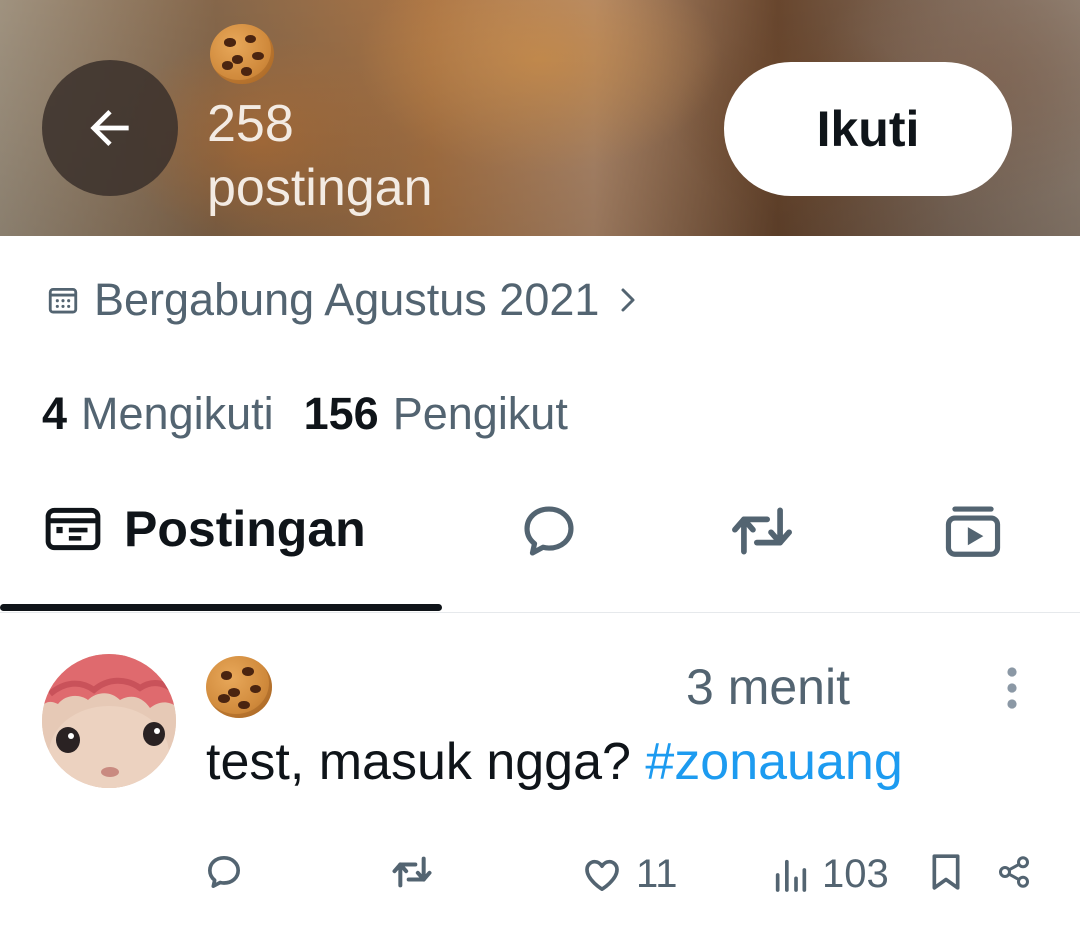 The width and height of the screenshot is (1080, 934). What do you see at coordinates (341, 413) in the screenshot?
I see `followers-count: 156` at bounding box center [341, 413].